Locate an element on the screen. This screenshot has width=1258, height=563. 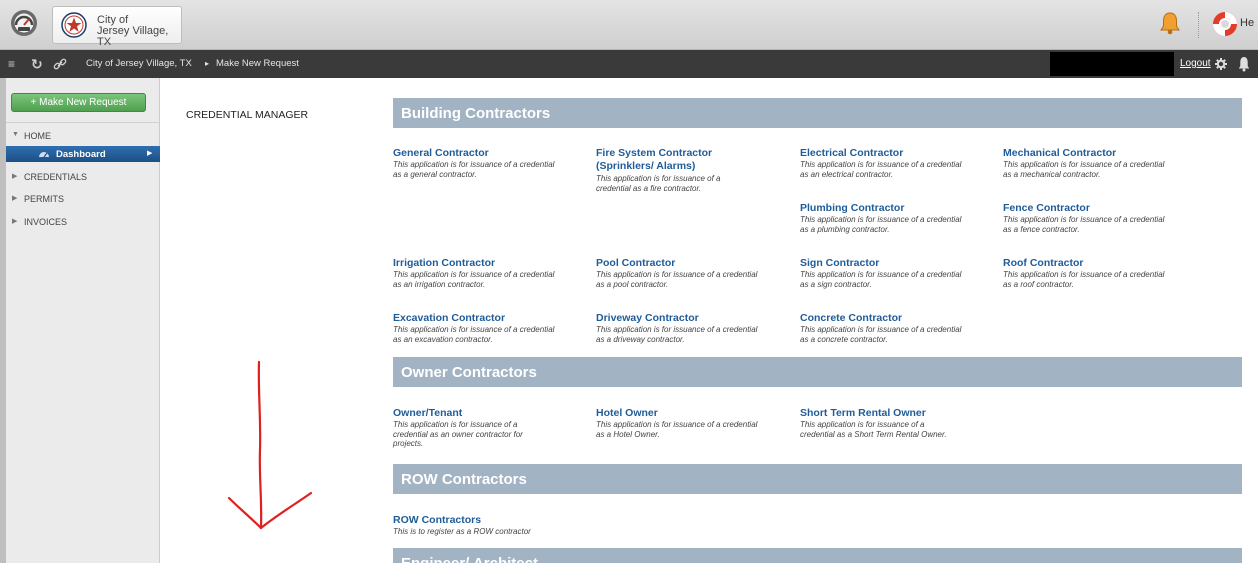
credential-title: General Contractor is located at coordinates (478, 153).